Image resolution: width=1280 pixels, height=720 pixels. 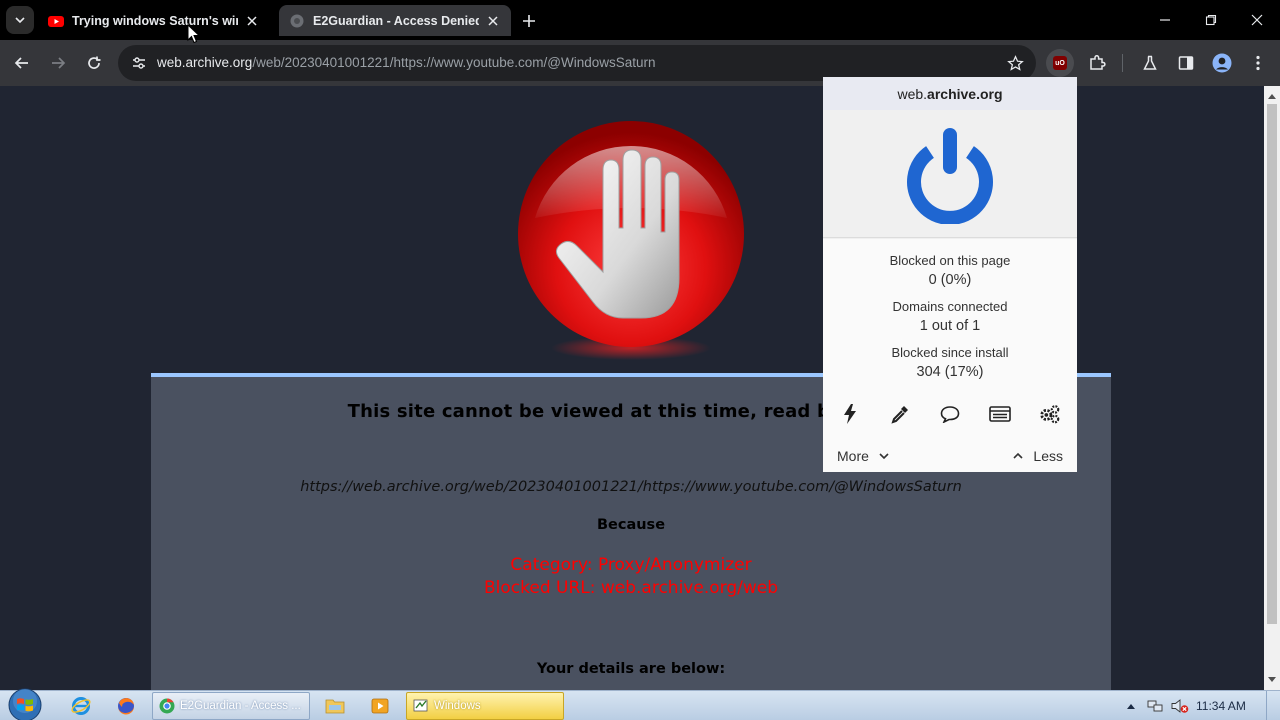 I want to click on youtube-icon, so click(x=56, y=21).